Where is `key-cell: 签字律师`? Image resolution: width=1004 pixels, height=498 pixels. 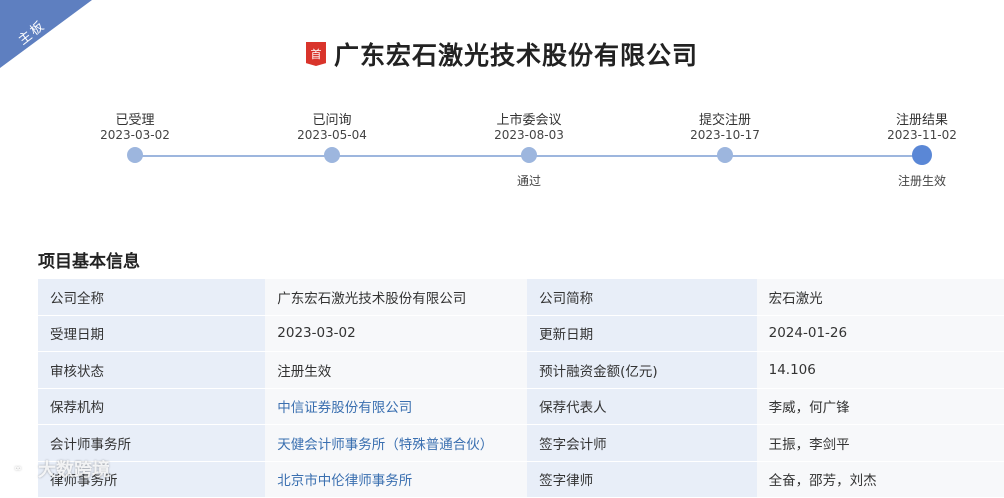 key-cell: 签字律师 is located at coordinates (642, 479).